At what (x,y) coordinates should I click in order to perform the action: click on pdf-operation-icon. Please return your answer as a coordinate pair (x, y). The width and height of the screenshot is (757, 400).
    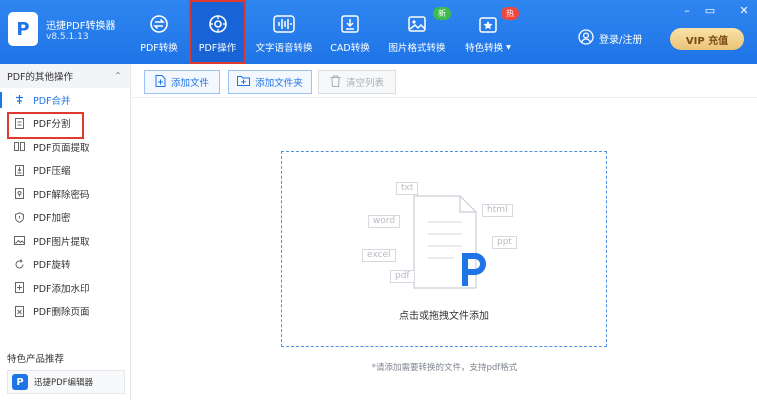
    Looking at the image, I should click on (218, 24).